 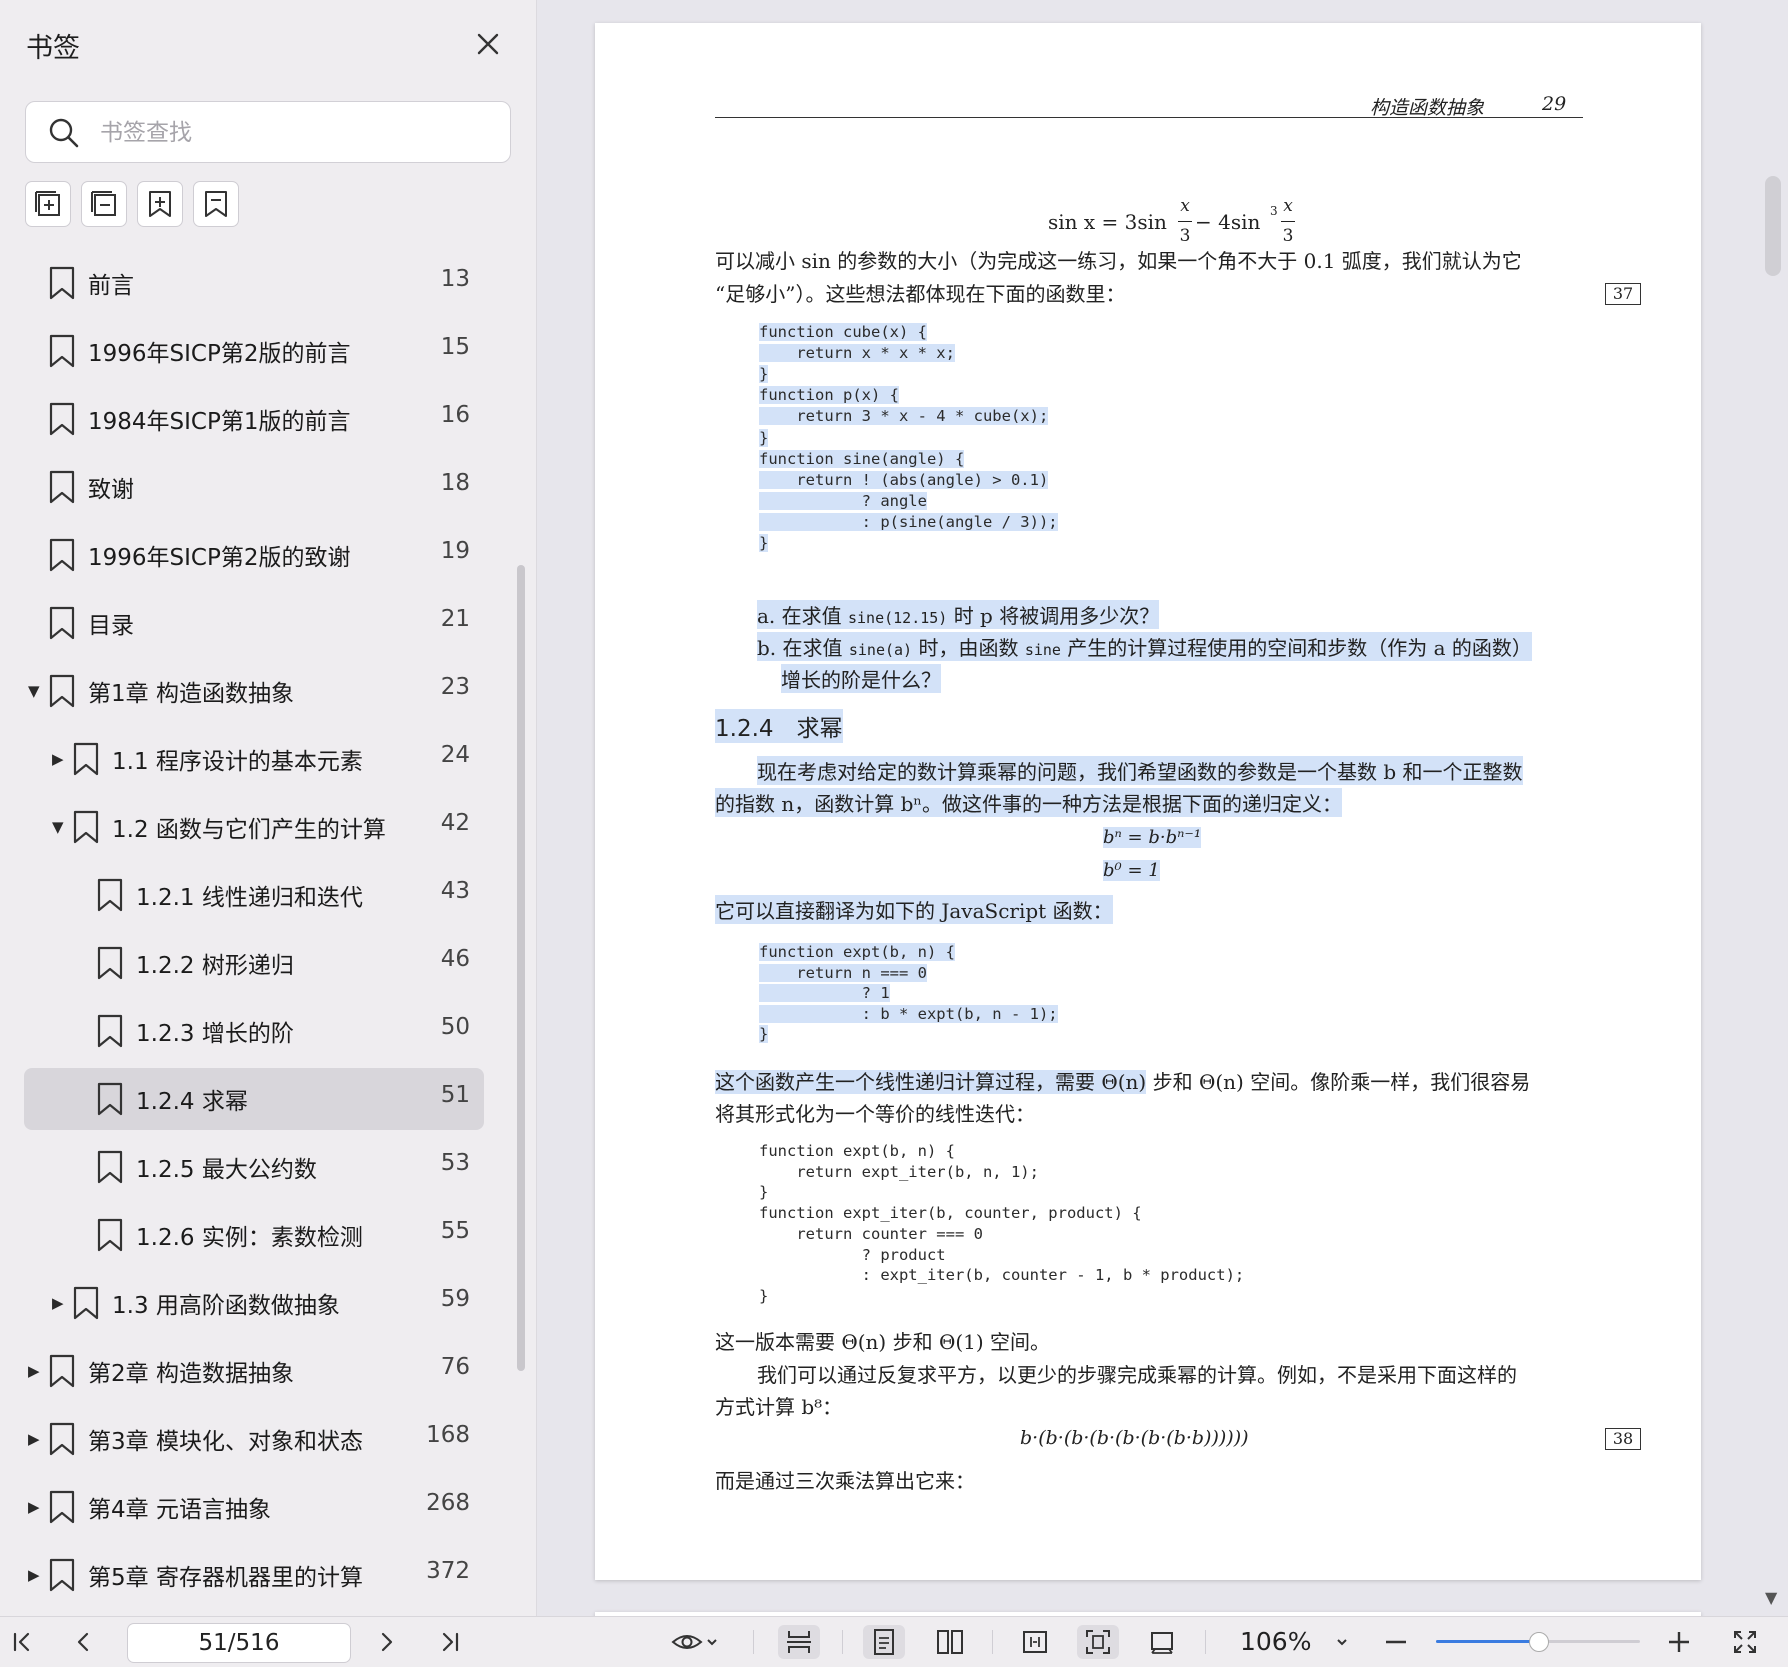 What do you see at coordinates (829, 395) in the screenshot?
I see `code-line: function p(x) {` at bounding box center [829, 395].